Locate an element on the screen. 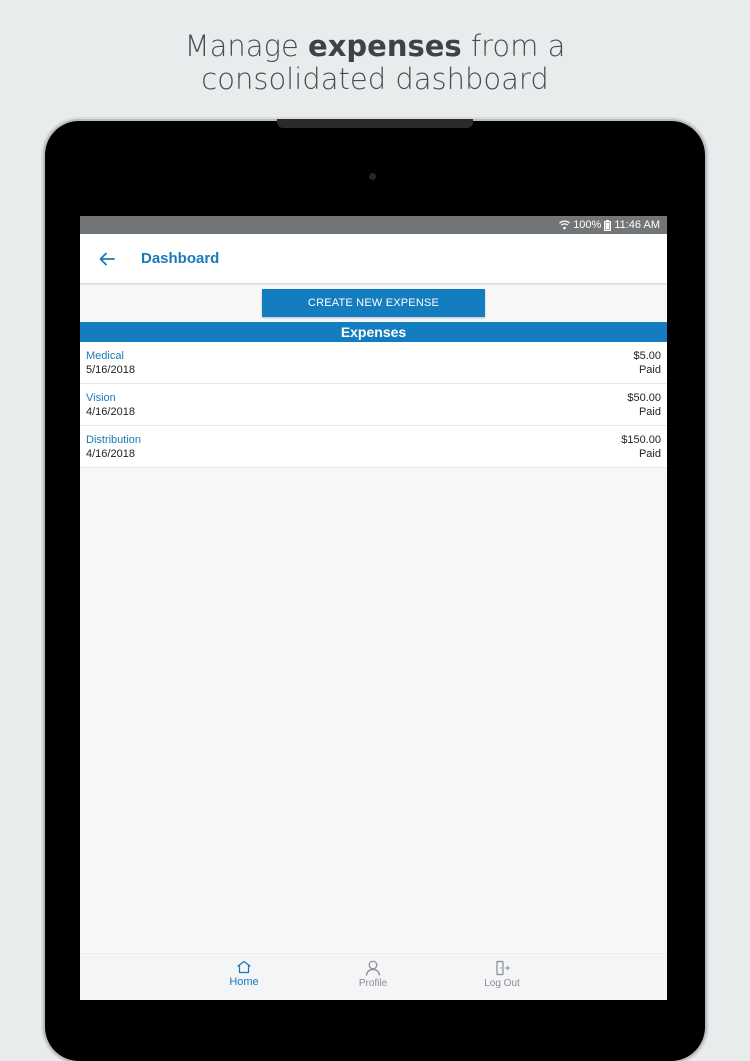  expense-category: Medical is located at coordinates (105, 356).